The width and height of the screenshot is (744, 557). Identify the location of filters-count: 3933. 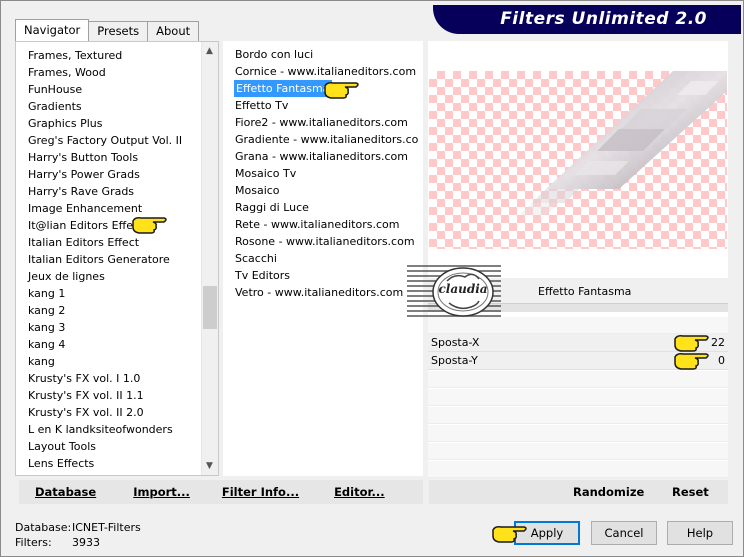
(86, 542).